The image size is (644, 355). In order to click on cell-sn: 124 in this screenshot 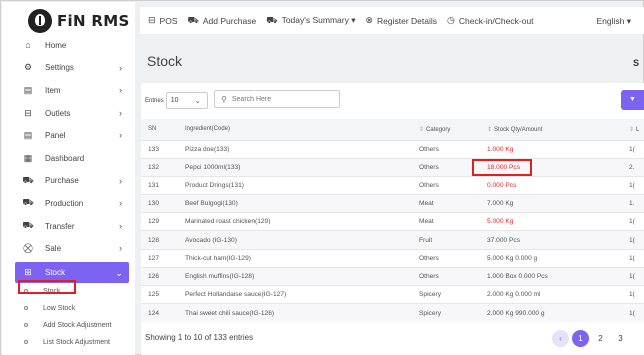, I will do `click(159, 312)`.